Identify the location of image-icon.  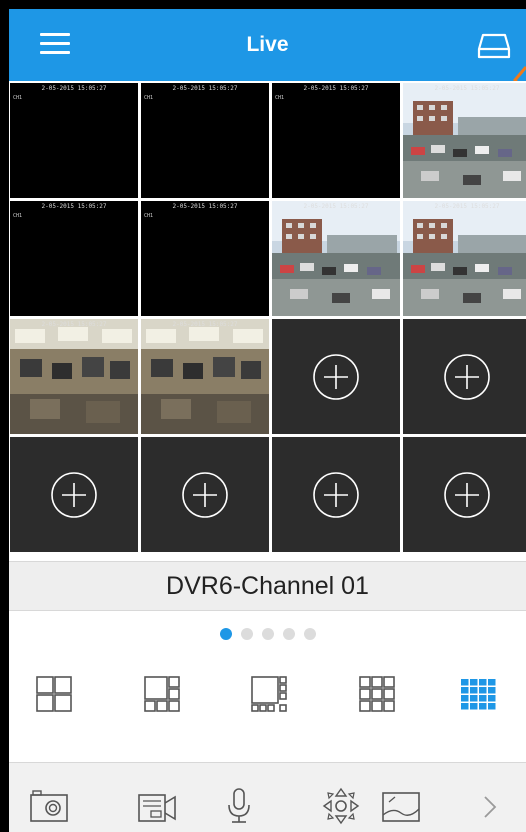
(401, 807).